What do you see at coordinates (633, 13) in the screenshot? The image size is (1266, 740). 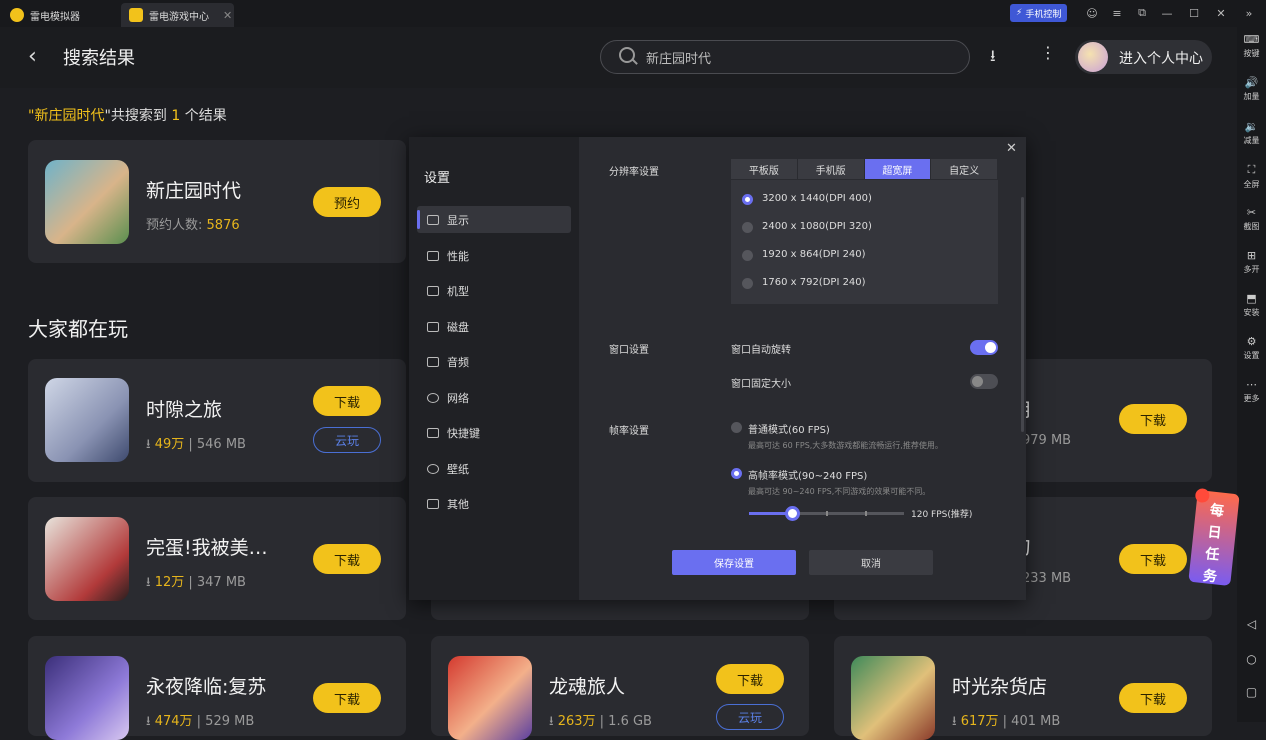 I see `title-bar: 雷电模拟器 雷电游戏中心 ✕ ⚡ 手机控制 ☺ ≡ ⧉ — ☐ ✕ »` at bounding box center [633, 13].